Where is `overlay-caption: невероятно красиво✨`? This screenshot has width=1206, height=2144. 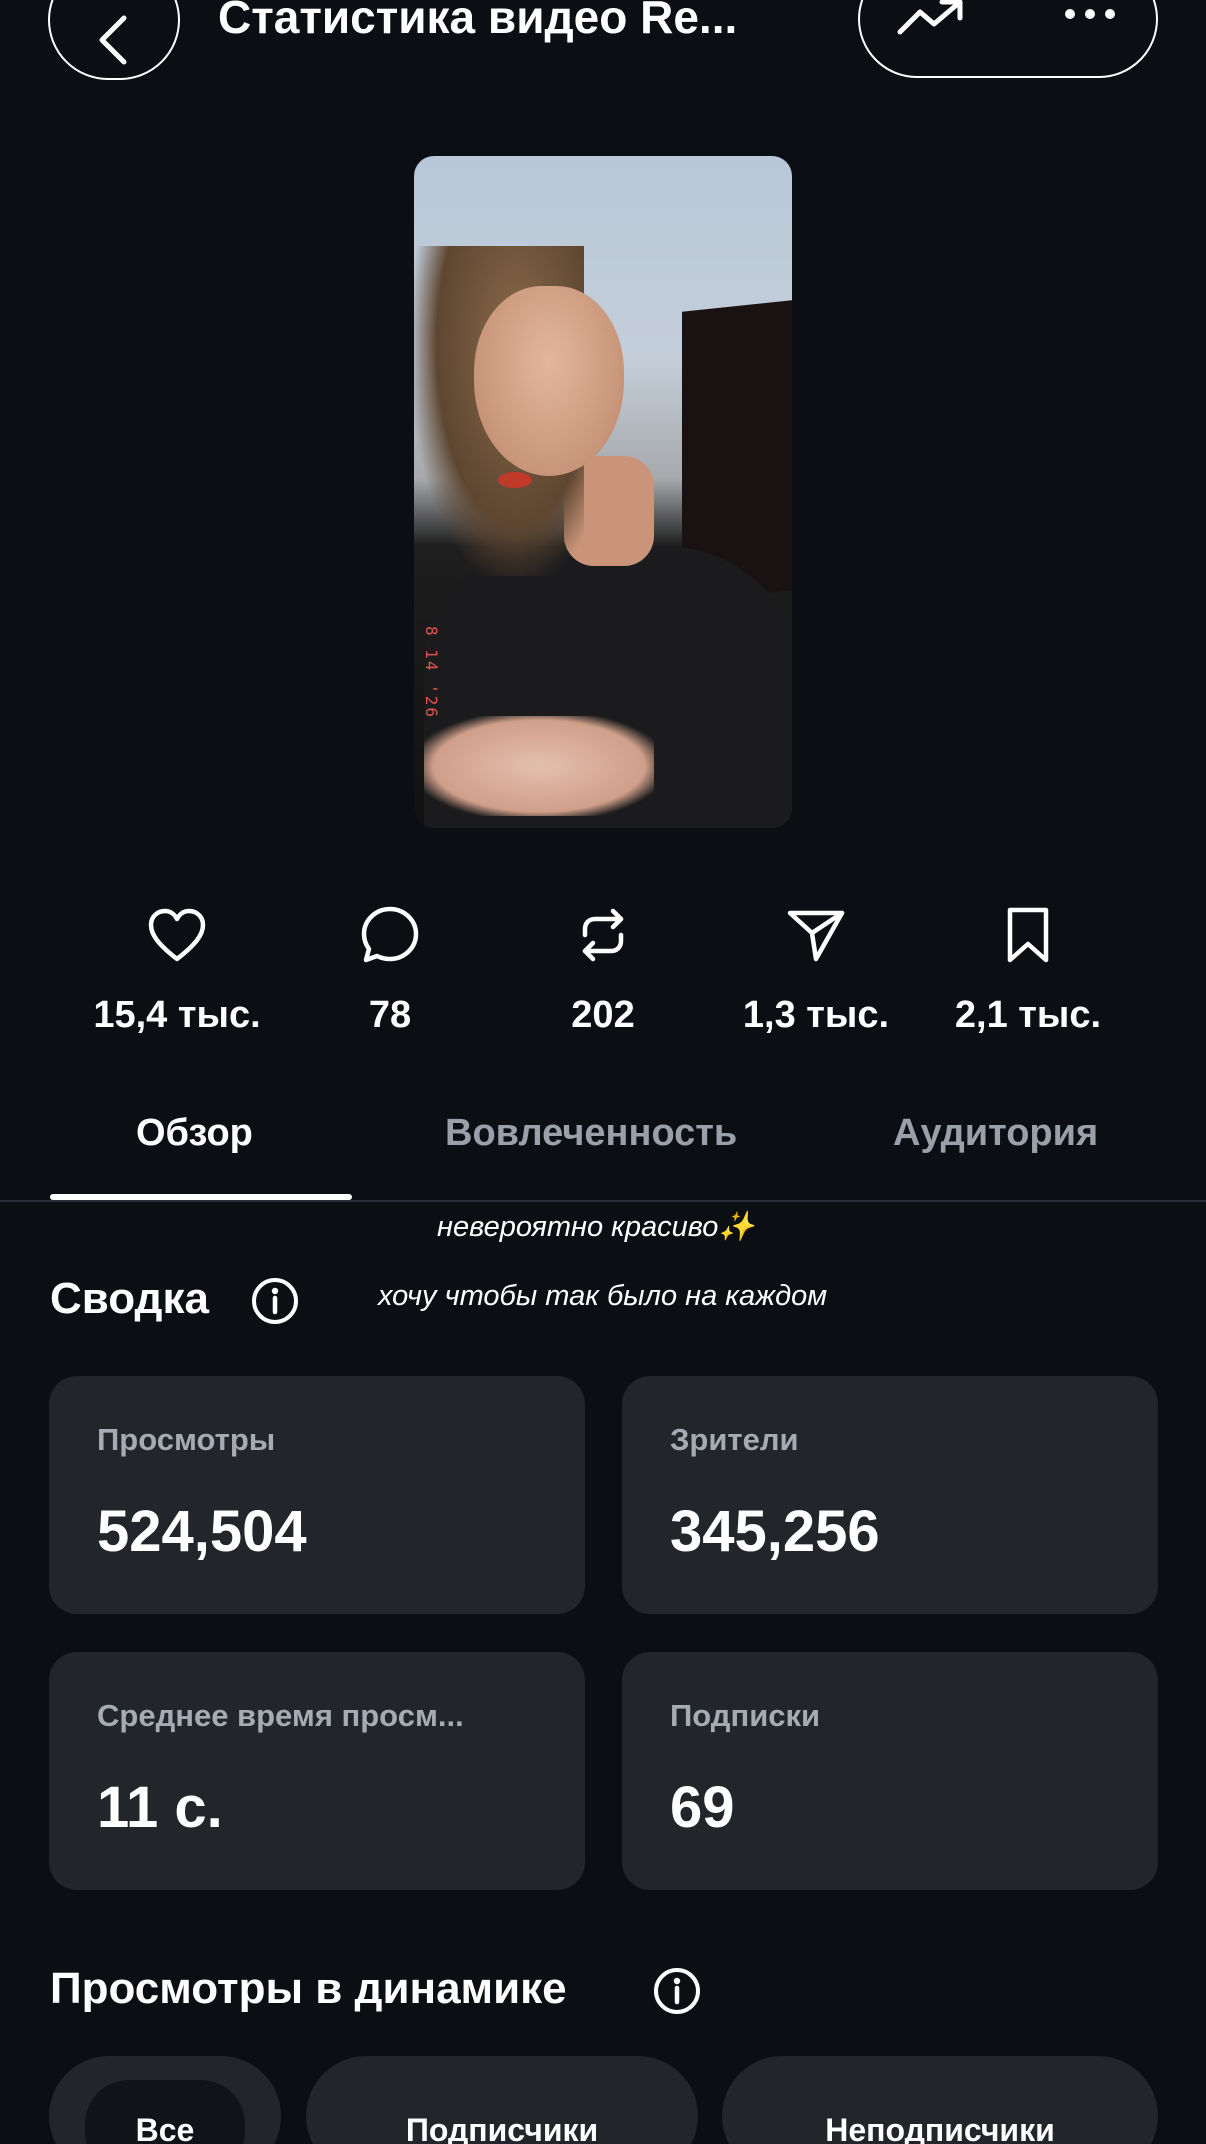 overlay-caption: невероятно красиво✨ is located at coordinates (596, 1227).